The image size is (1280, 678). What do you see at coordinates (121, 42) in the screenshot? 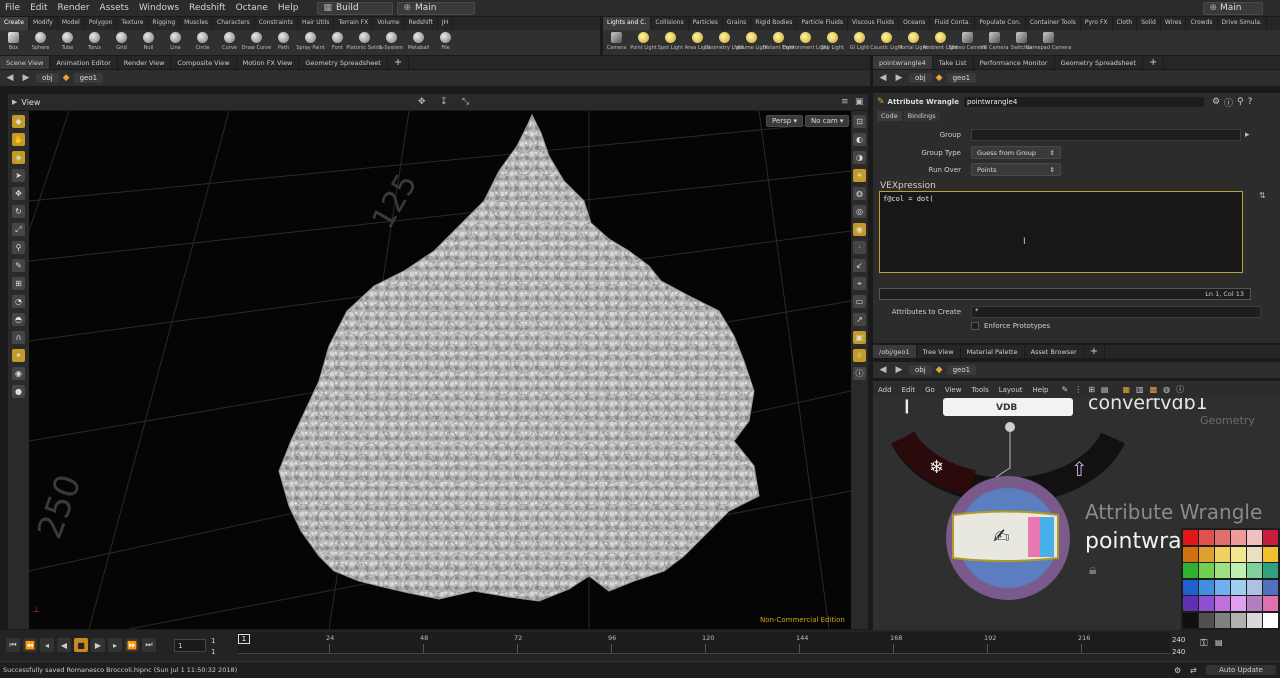
I see `shelf-left-tool-4: Grid` at bounding box center [121, 42].